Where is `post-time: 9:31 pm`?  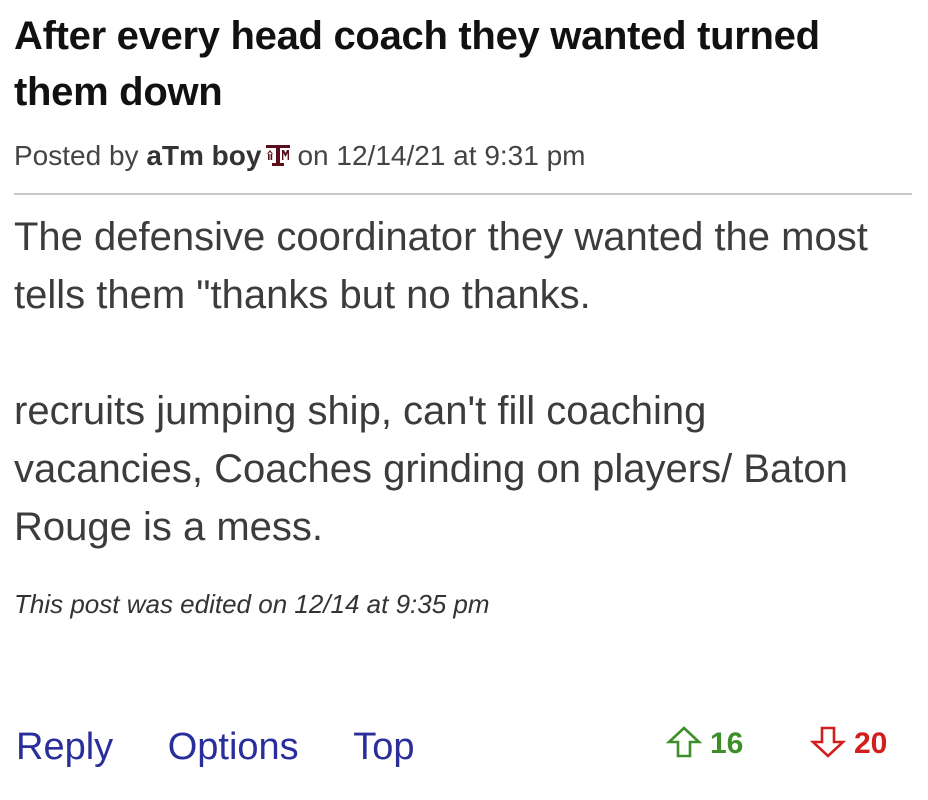 post-time: 9:31 pm is located at coordinates (535, 155).